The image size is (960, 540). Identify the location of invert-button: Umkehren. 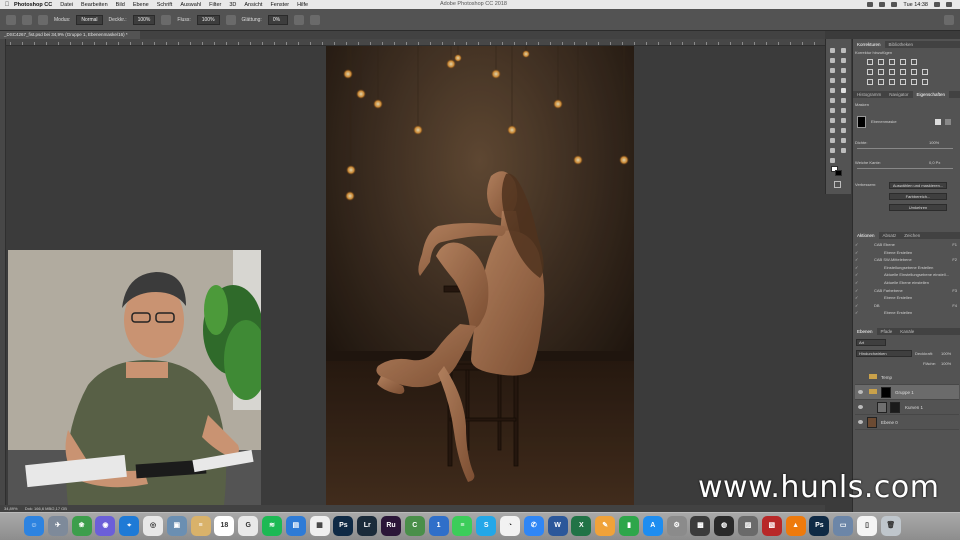
(918, 207).